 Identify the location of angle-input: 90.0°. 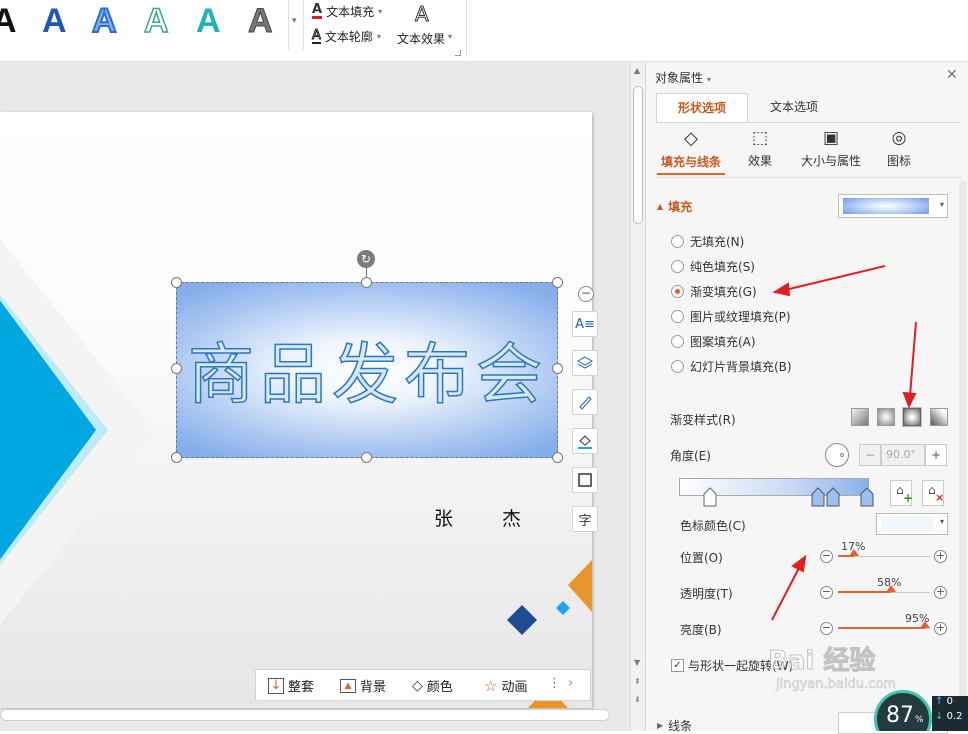
(903, 455).